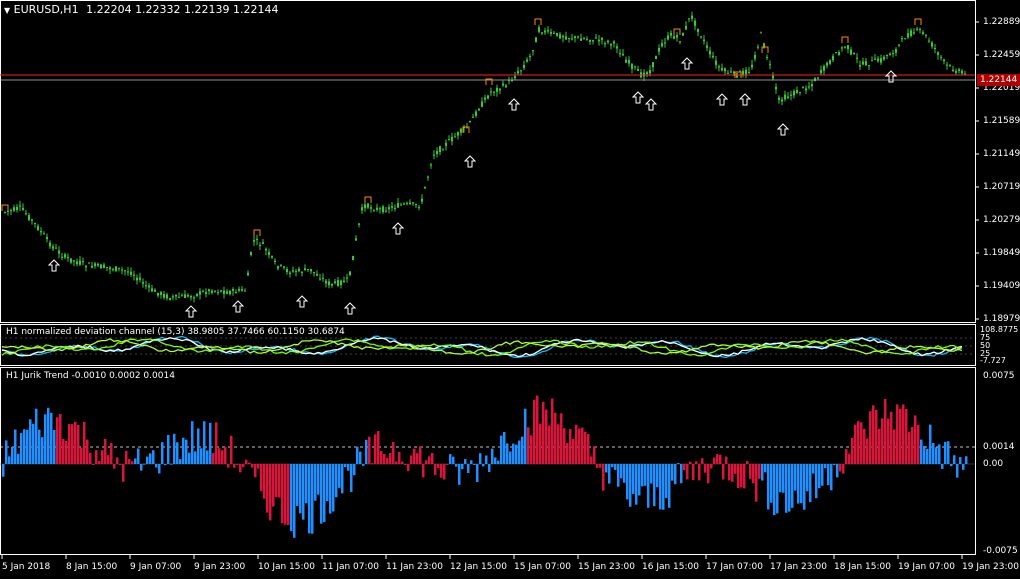 The height and width of the screenshot is (579, 1020). I want to click on collapse-triangle-icon: ▼, so click(7, 10).